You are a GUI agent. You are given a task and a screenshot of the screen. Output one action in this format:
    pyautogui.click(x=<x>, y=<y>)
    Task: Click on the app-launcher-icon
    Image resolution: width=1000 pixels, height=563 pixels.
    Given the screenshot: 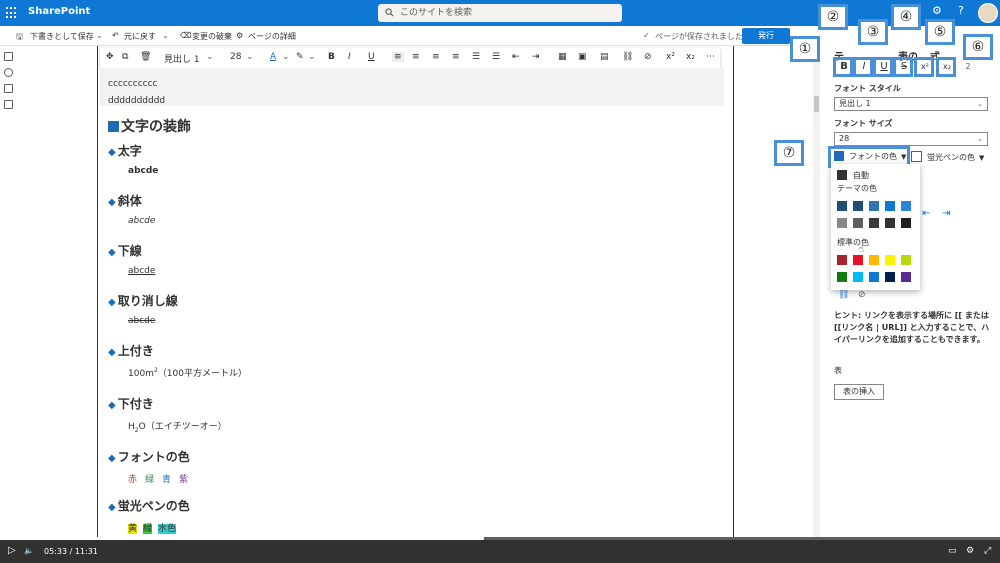 What is the action you would take?
    pyautogui.click(x=12, y=13)
    